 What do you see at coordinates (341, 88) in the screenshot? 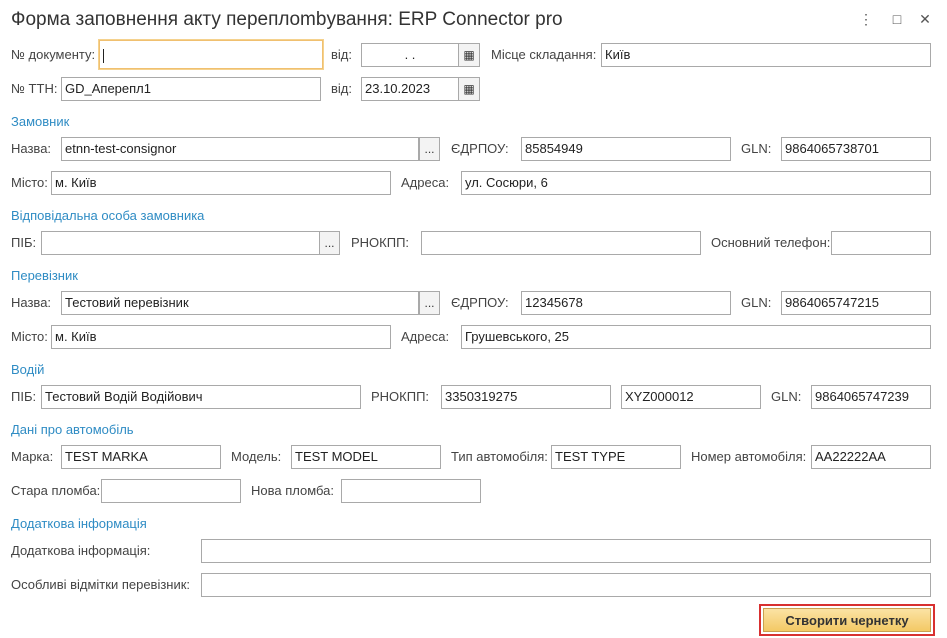
I see `ttn-date-label: від:` at bounding box center [341, 88].